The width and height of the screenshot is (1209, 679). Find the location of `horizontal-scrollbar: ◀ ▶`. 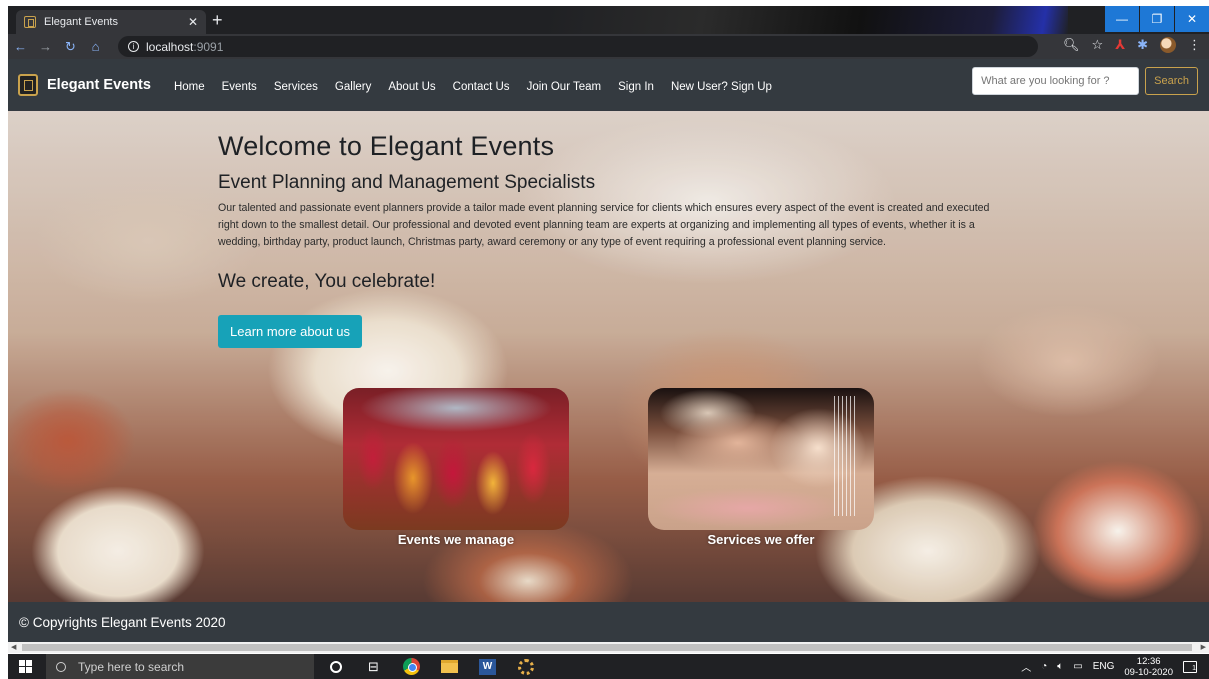

horizontal-scrollbar: ◀ ▶ is located at coordinates (608, 647).